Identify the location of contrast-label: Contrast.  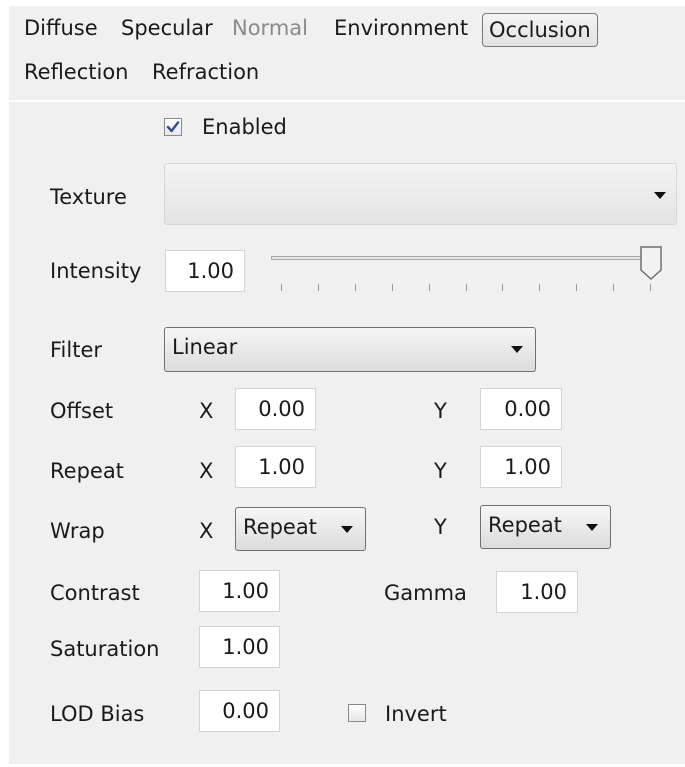
(95, 593).